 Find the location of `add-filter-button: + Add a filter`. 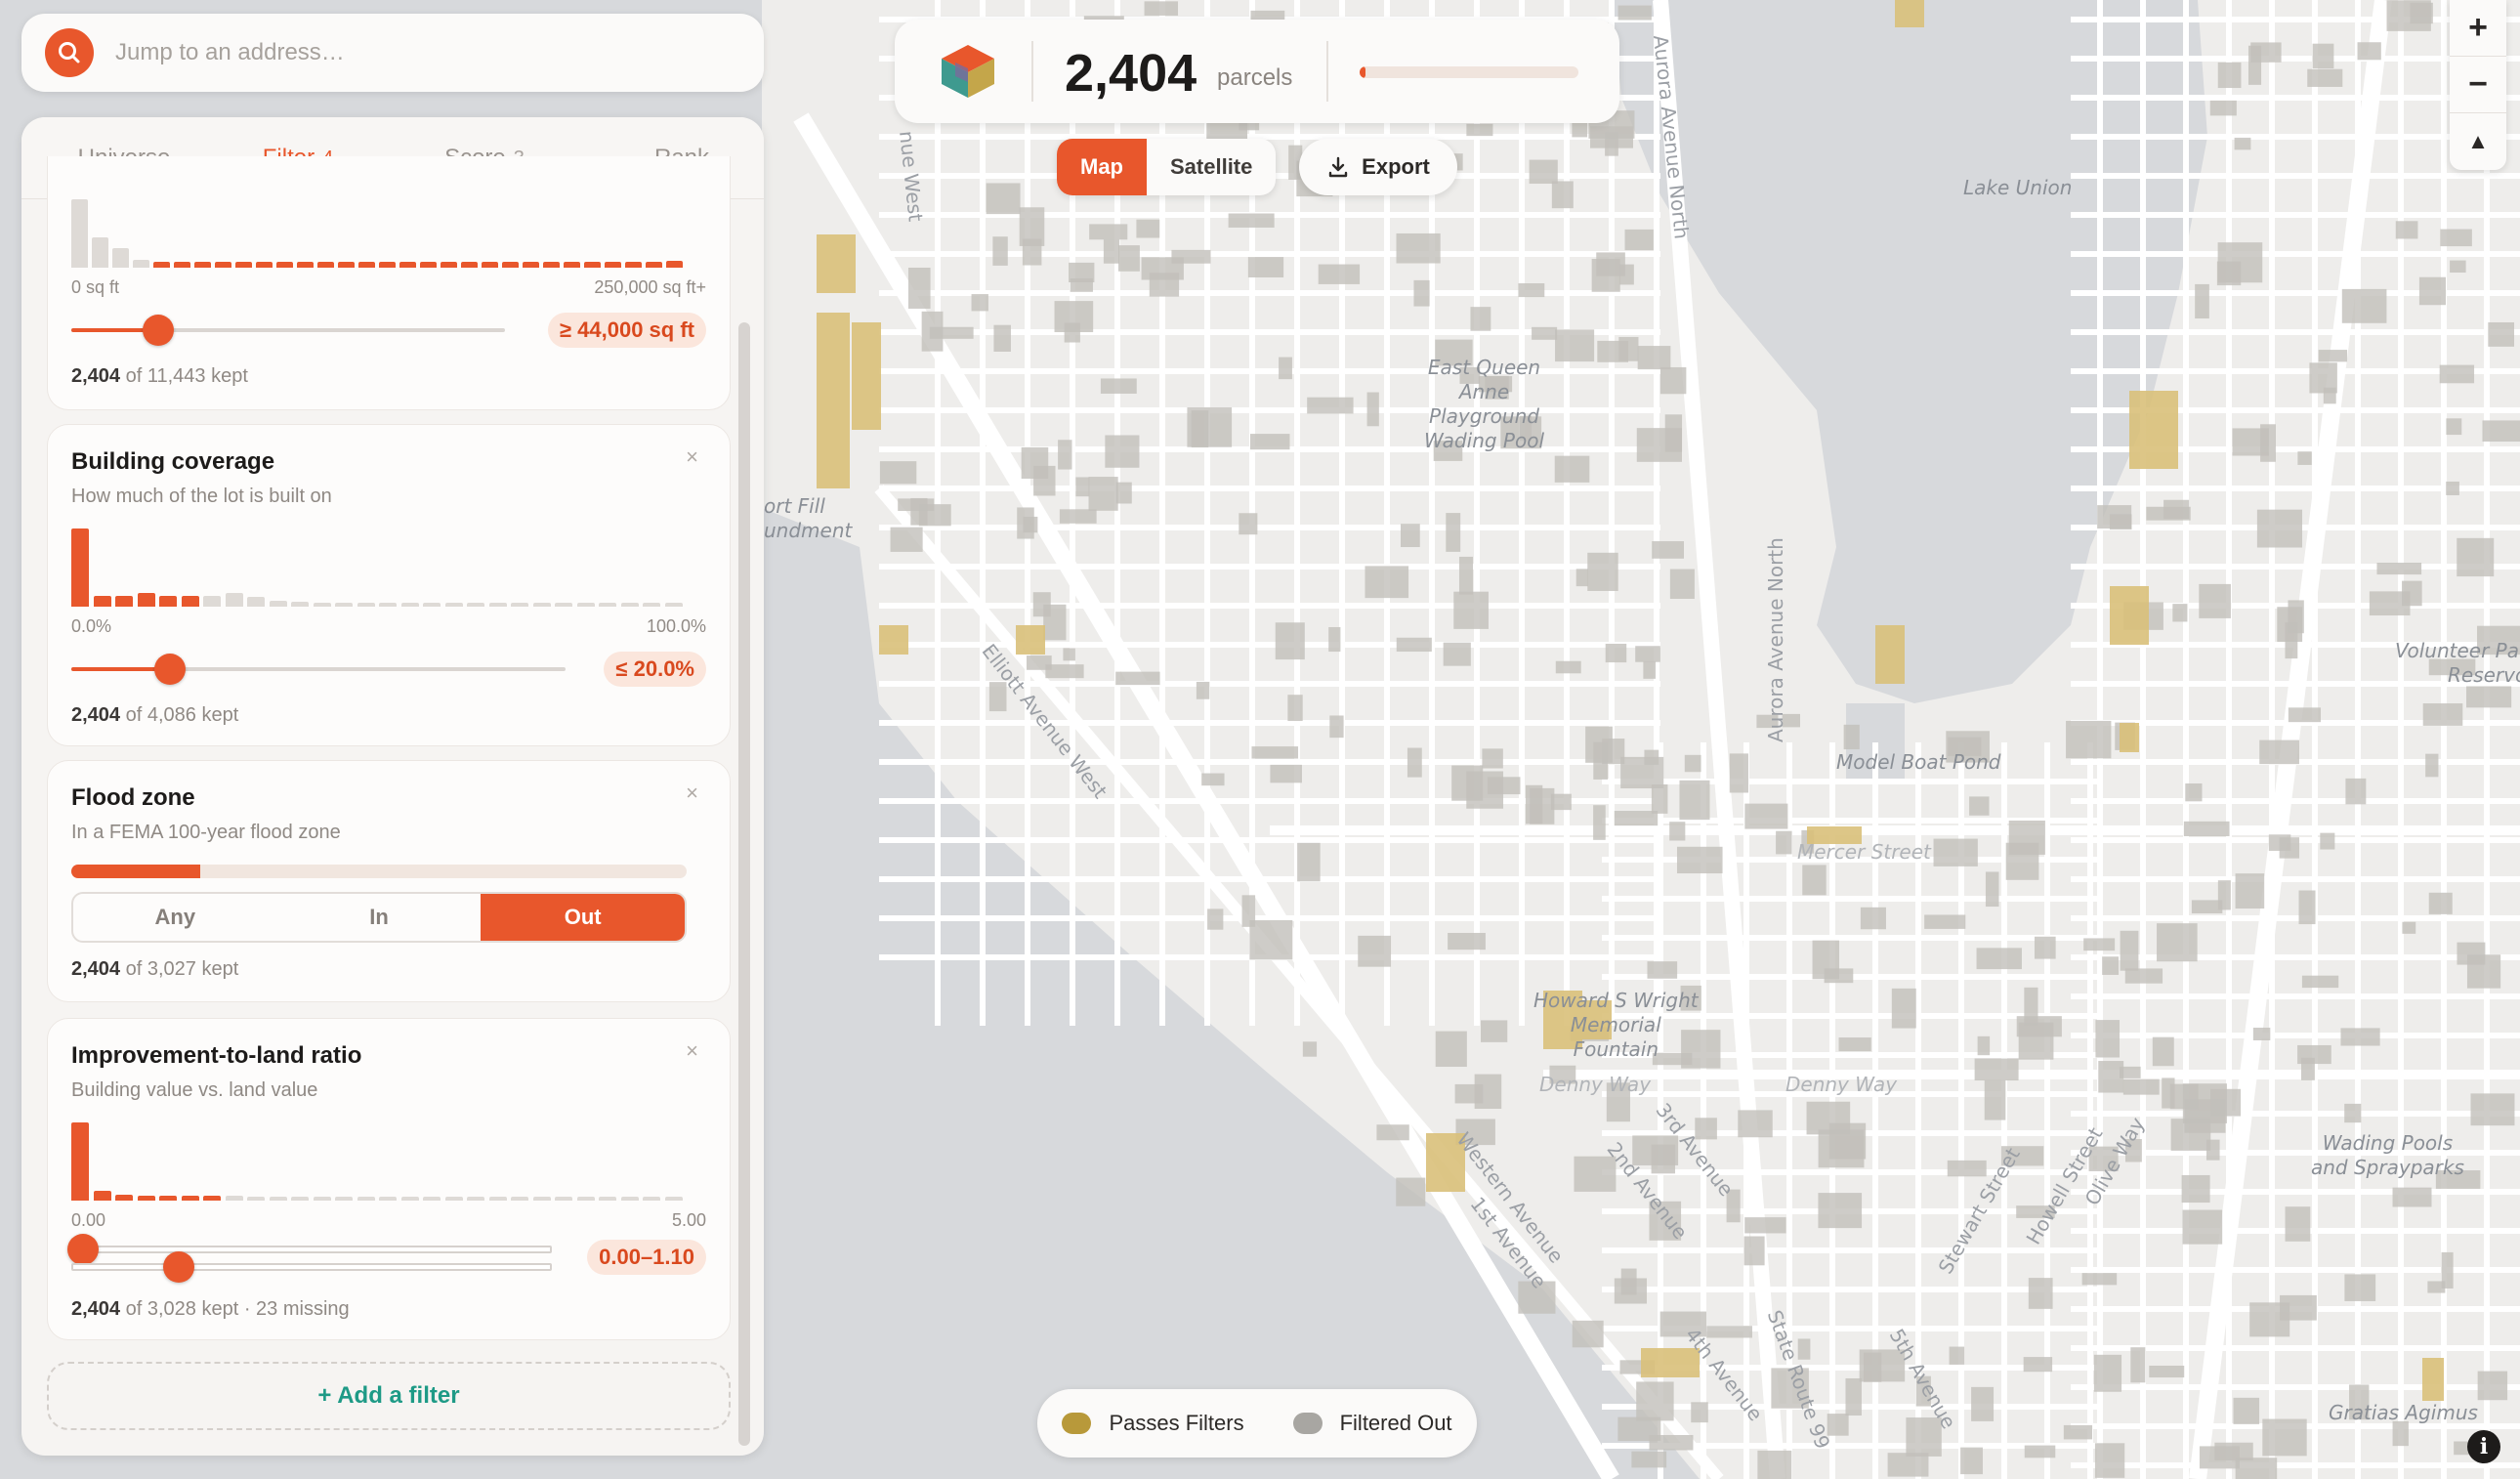

add-filter-button: + Add a filter is located at coordinates (389, 1396).